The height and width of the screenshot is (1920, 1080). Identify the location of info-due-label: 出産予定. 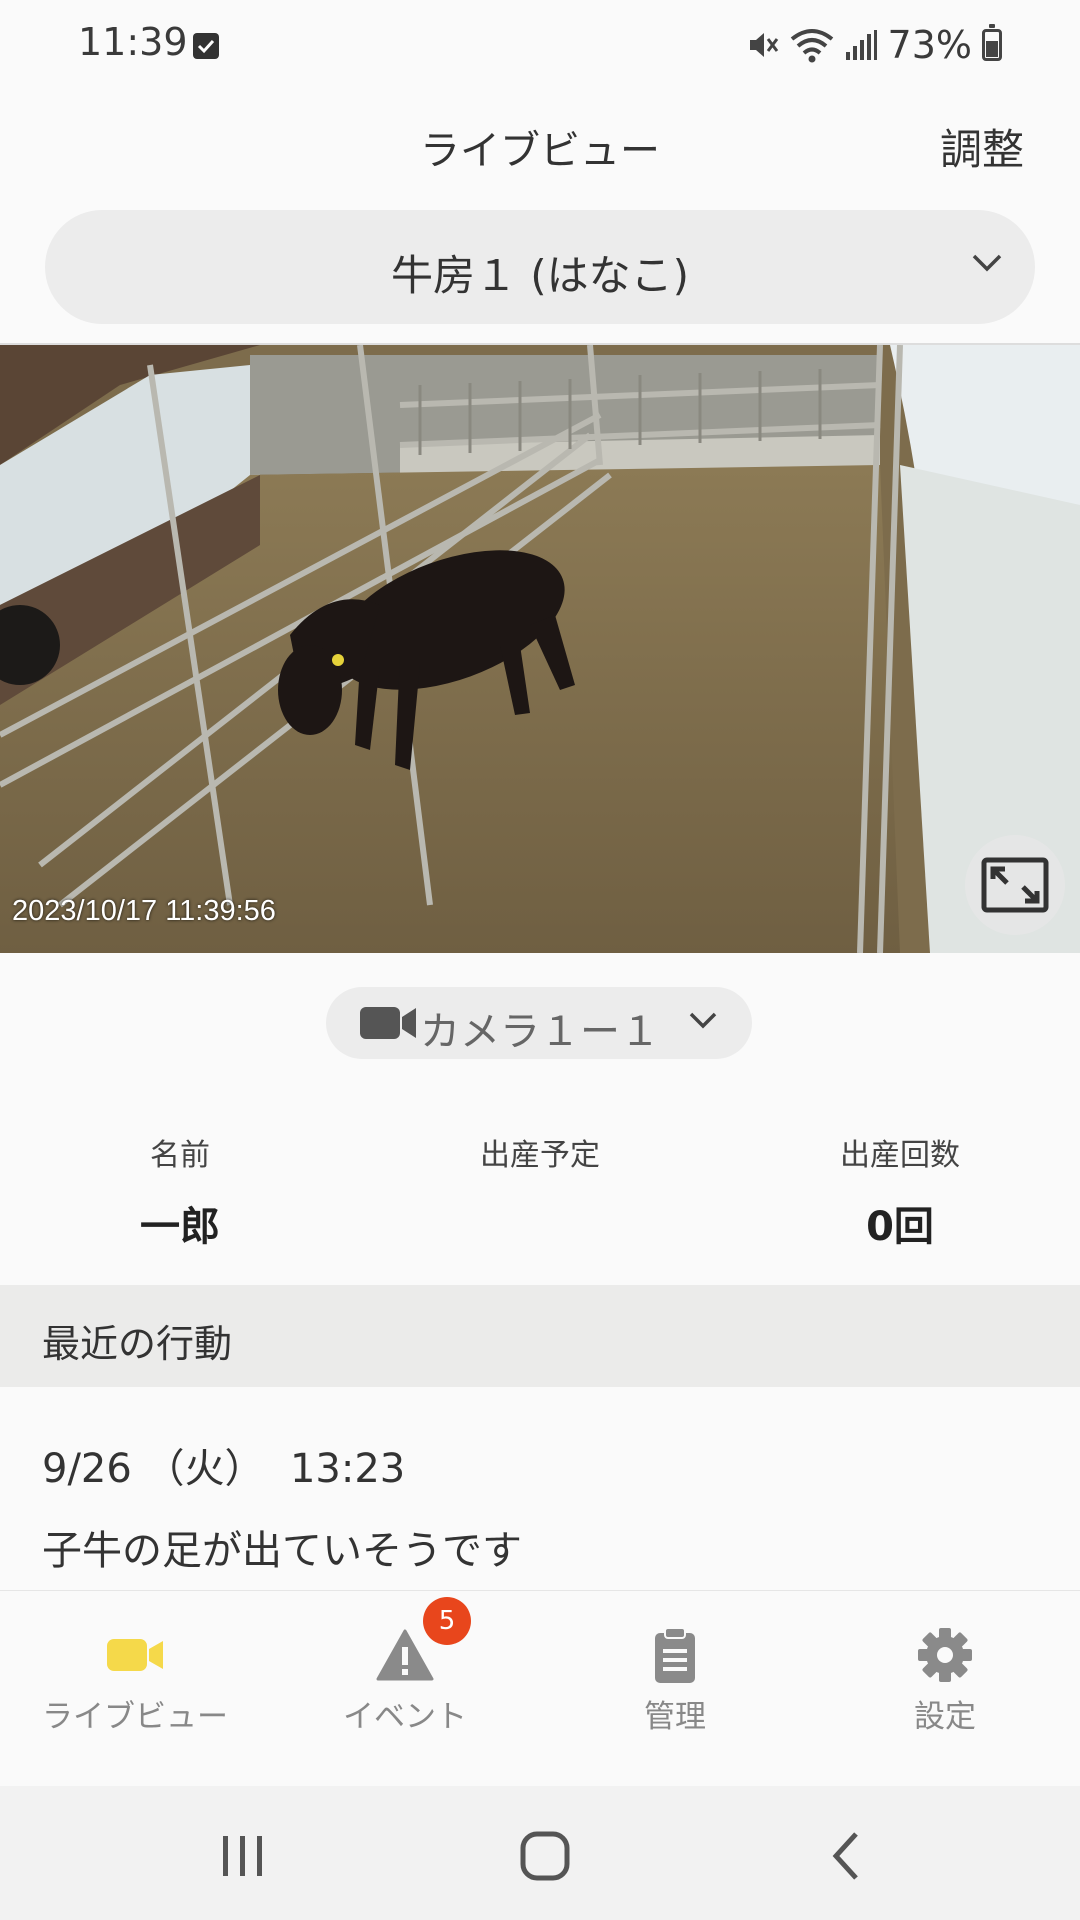
(540, 1155).